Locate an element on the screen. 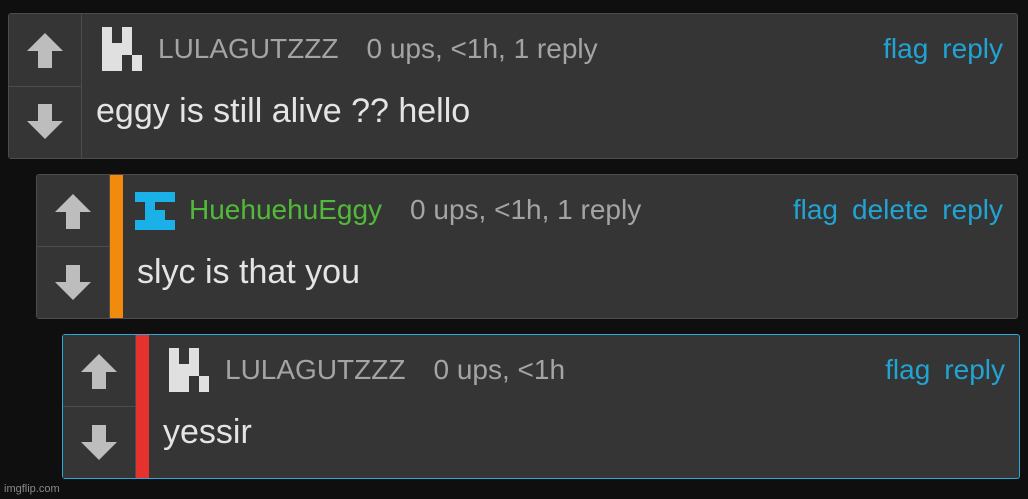 The image size is (1028, 499). comment-text: eggy is still alive ?? hello is located at coordinates (283, 111).